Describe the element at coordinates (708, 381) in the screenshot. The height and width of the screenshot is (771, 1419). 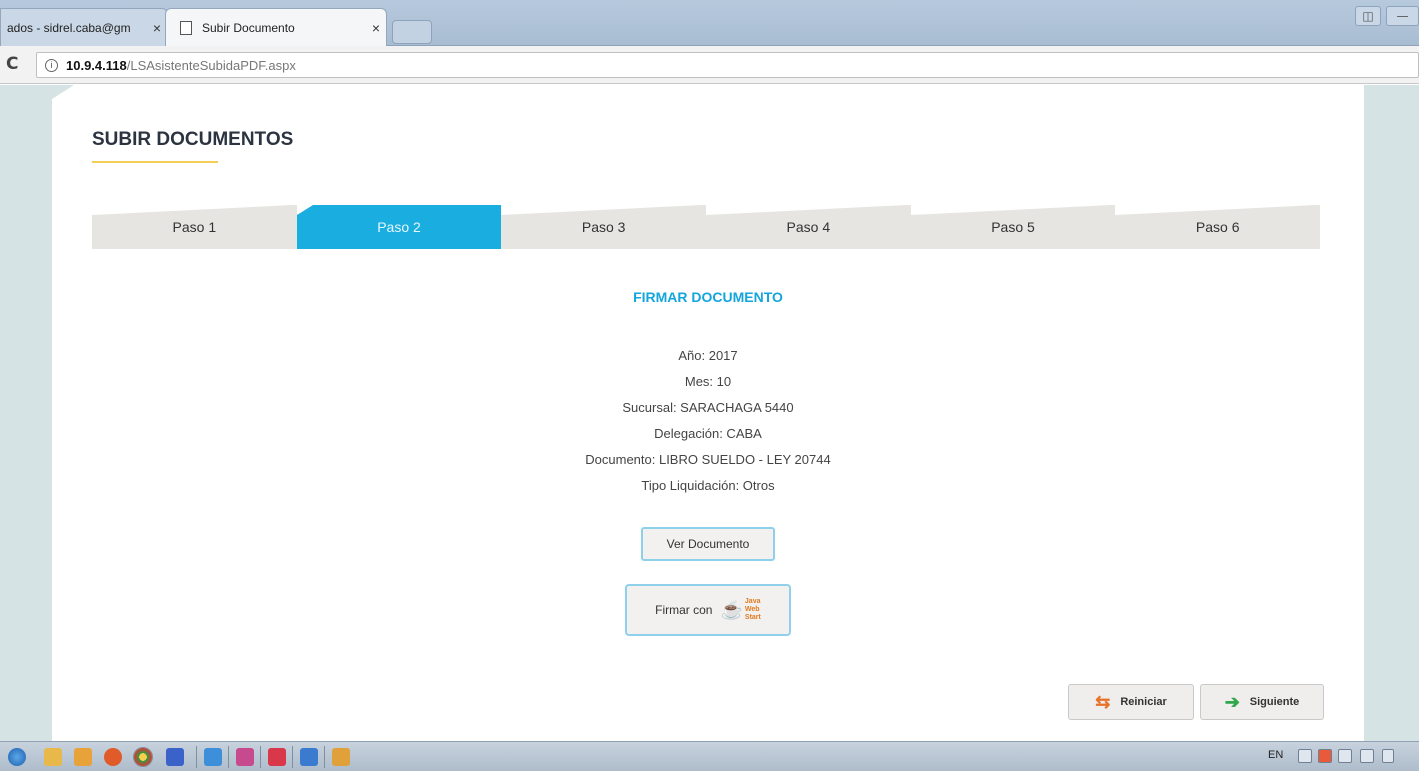
I see `info-mes: Mes: 10` at that location.